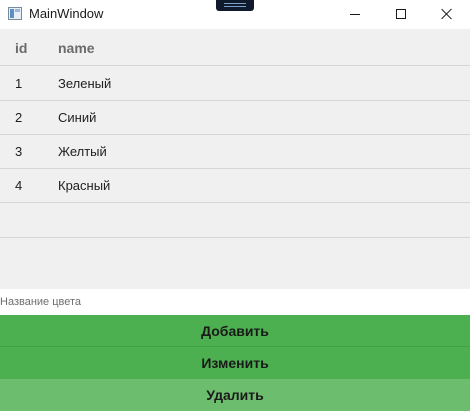 The height and width of the screenshot is (411, 470). What do you see at coordinates (19, 185) in the screenshot?
I see `cell-id: 4` at bounding box center [19, 185].